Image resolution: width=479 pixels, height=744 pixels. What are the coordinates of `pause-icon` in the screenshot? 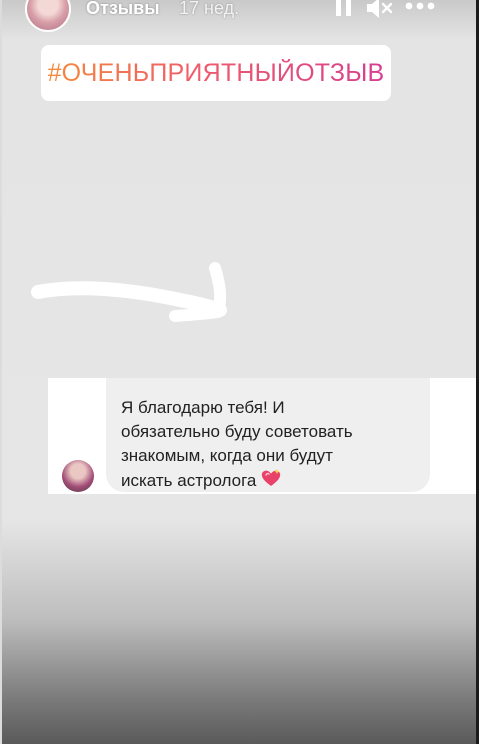 It's located at (344, 10).